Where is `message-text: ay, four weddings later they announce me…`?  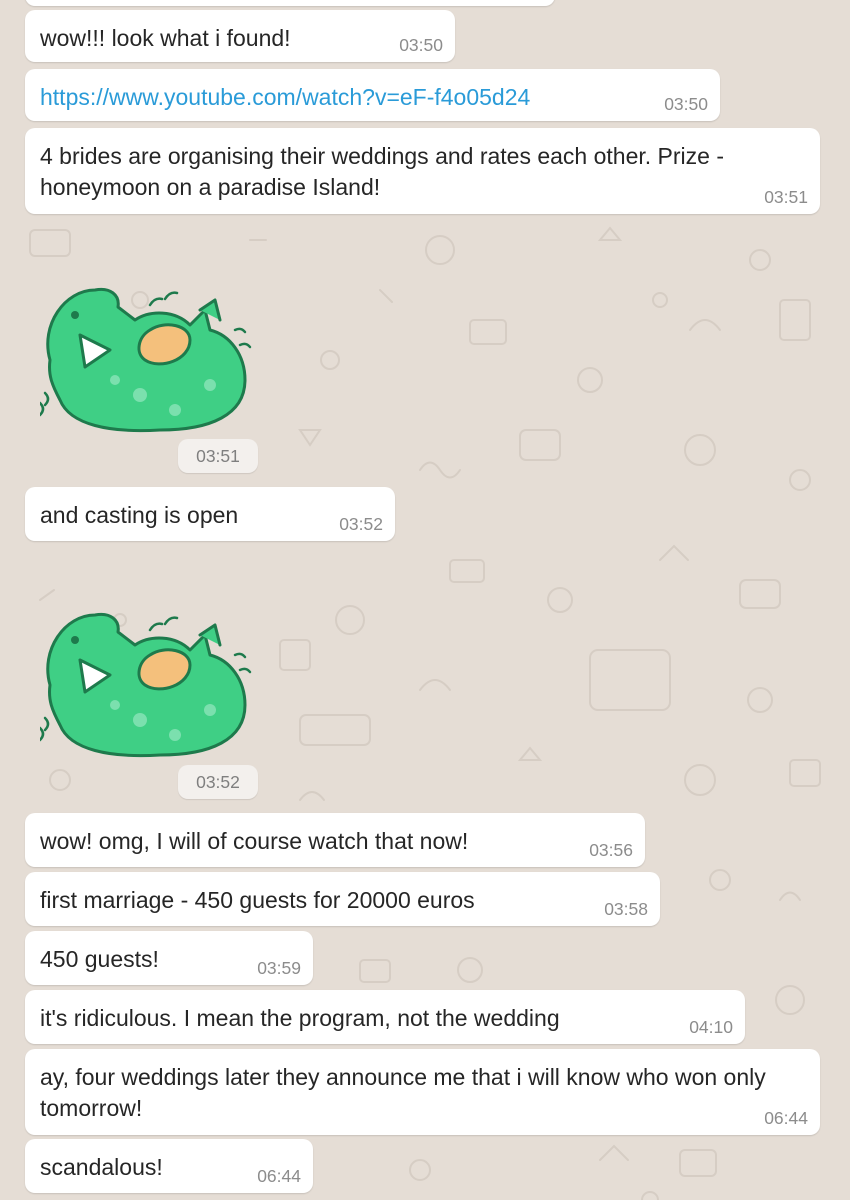
message-text: ay, four weddings later they announce me… is located at coordinates (406, 1092).